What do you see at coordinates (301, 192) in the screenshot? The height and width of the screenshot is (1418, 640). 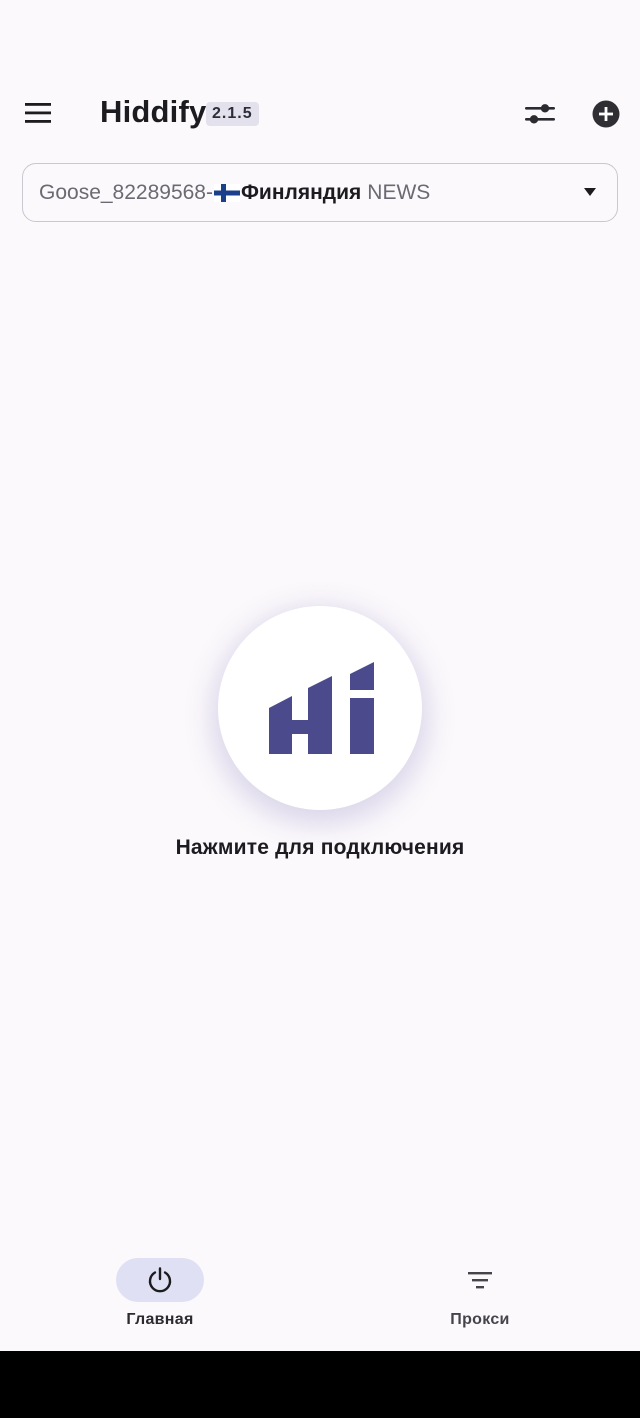 I see `profile-country: Финляндия` at bounding box center [301, 192].